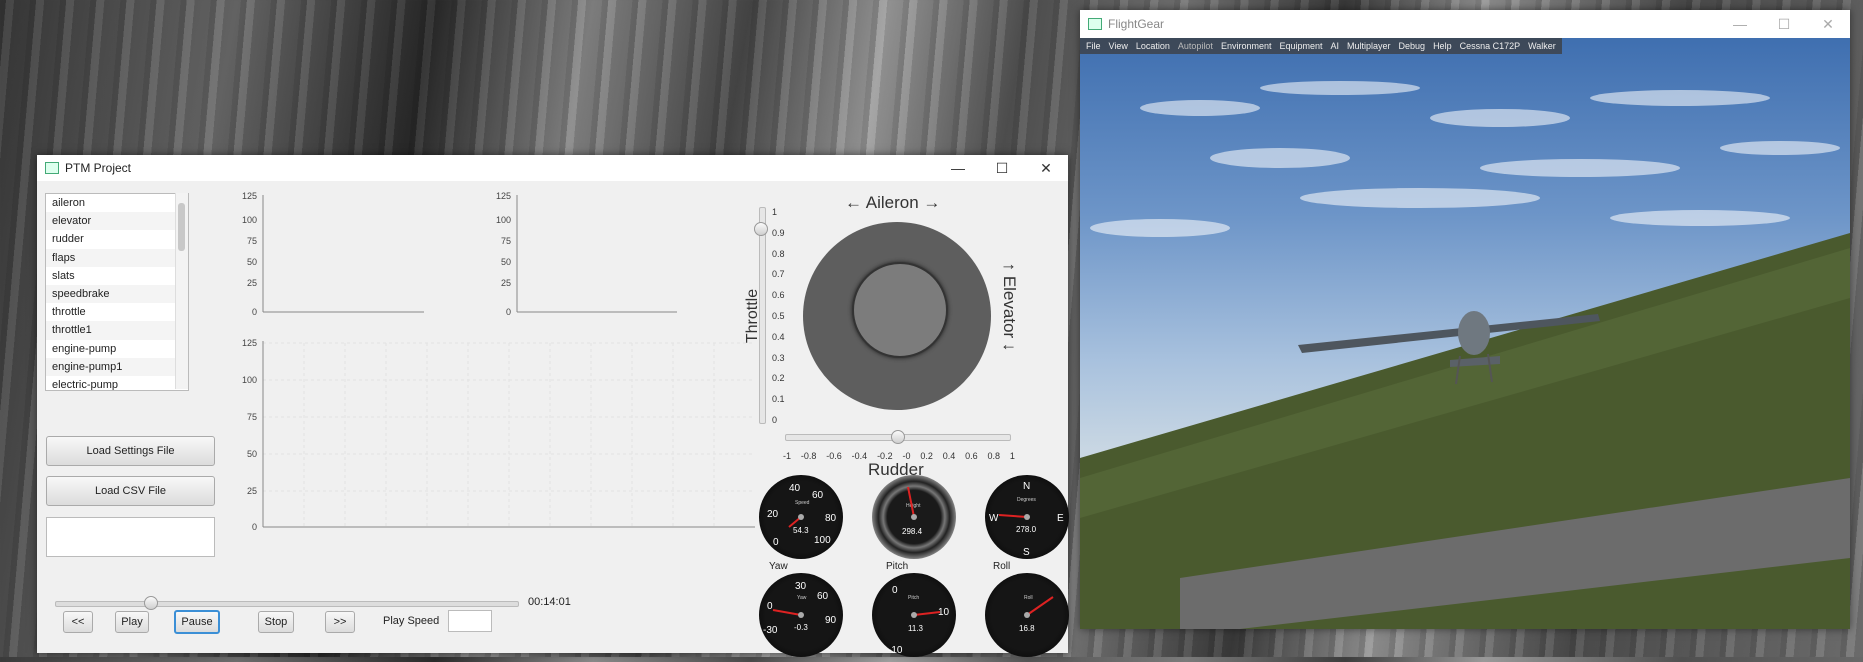  Describe the element at coordinates (181, 291) in the screenshot. I see `feature-list-scrollbar` at that location.